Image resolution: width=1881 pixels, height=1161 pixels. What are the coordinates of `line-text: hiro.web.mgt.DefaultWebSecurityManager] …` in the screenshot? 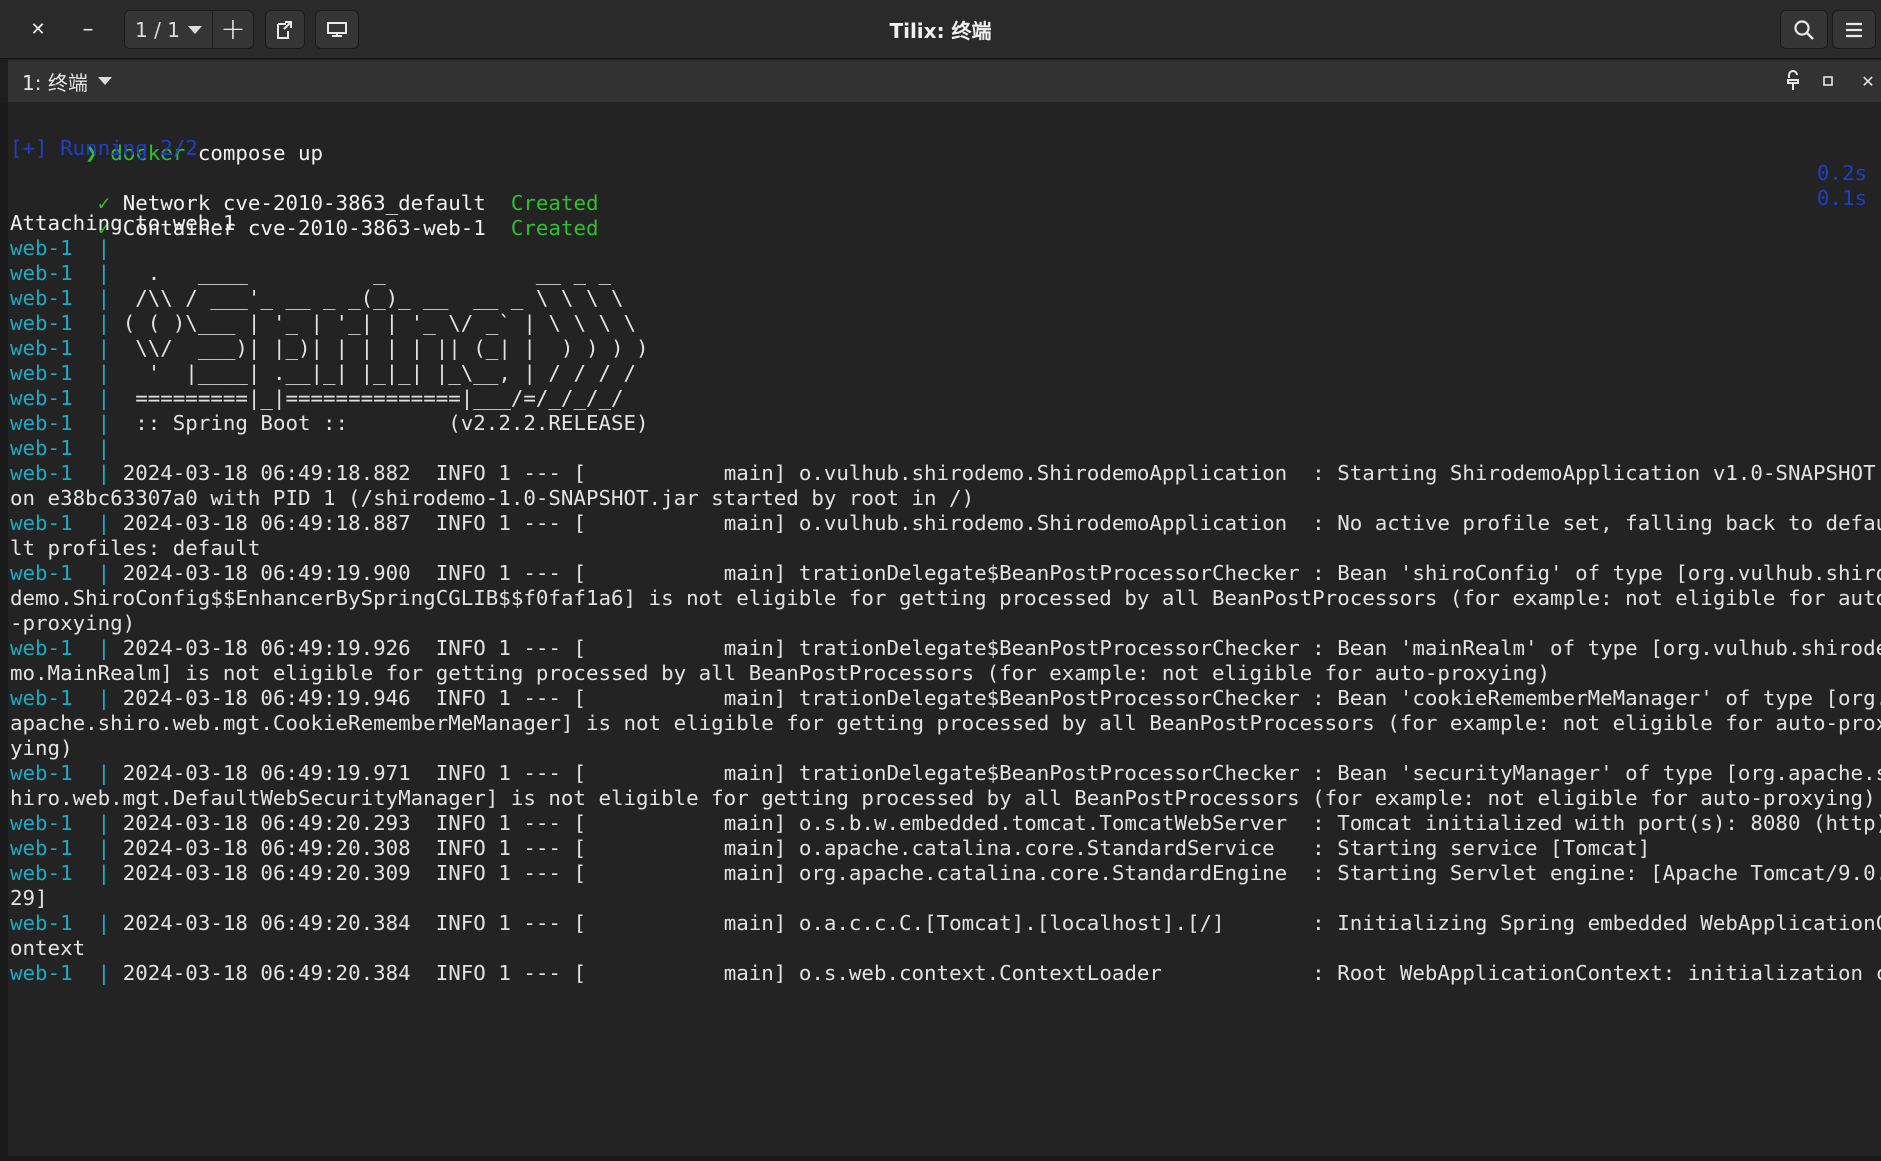 It's located at (943, 798).